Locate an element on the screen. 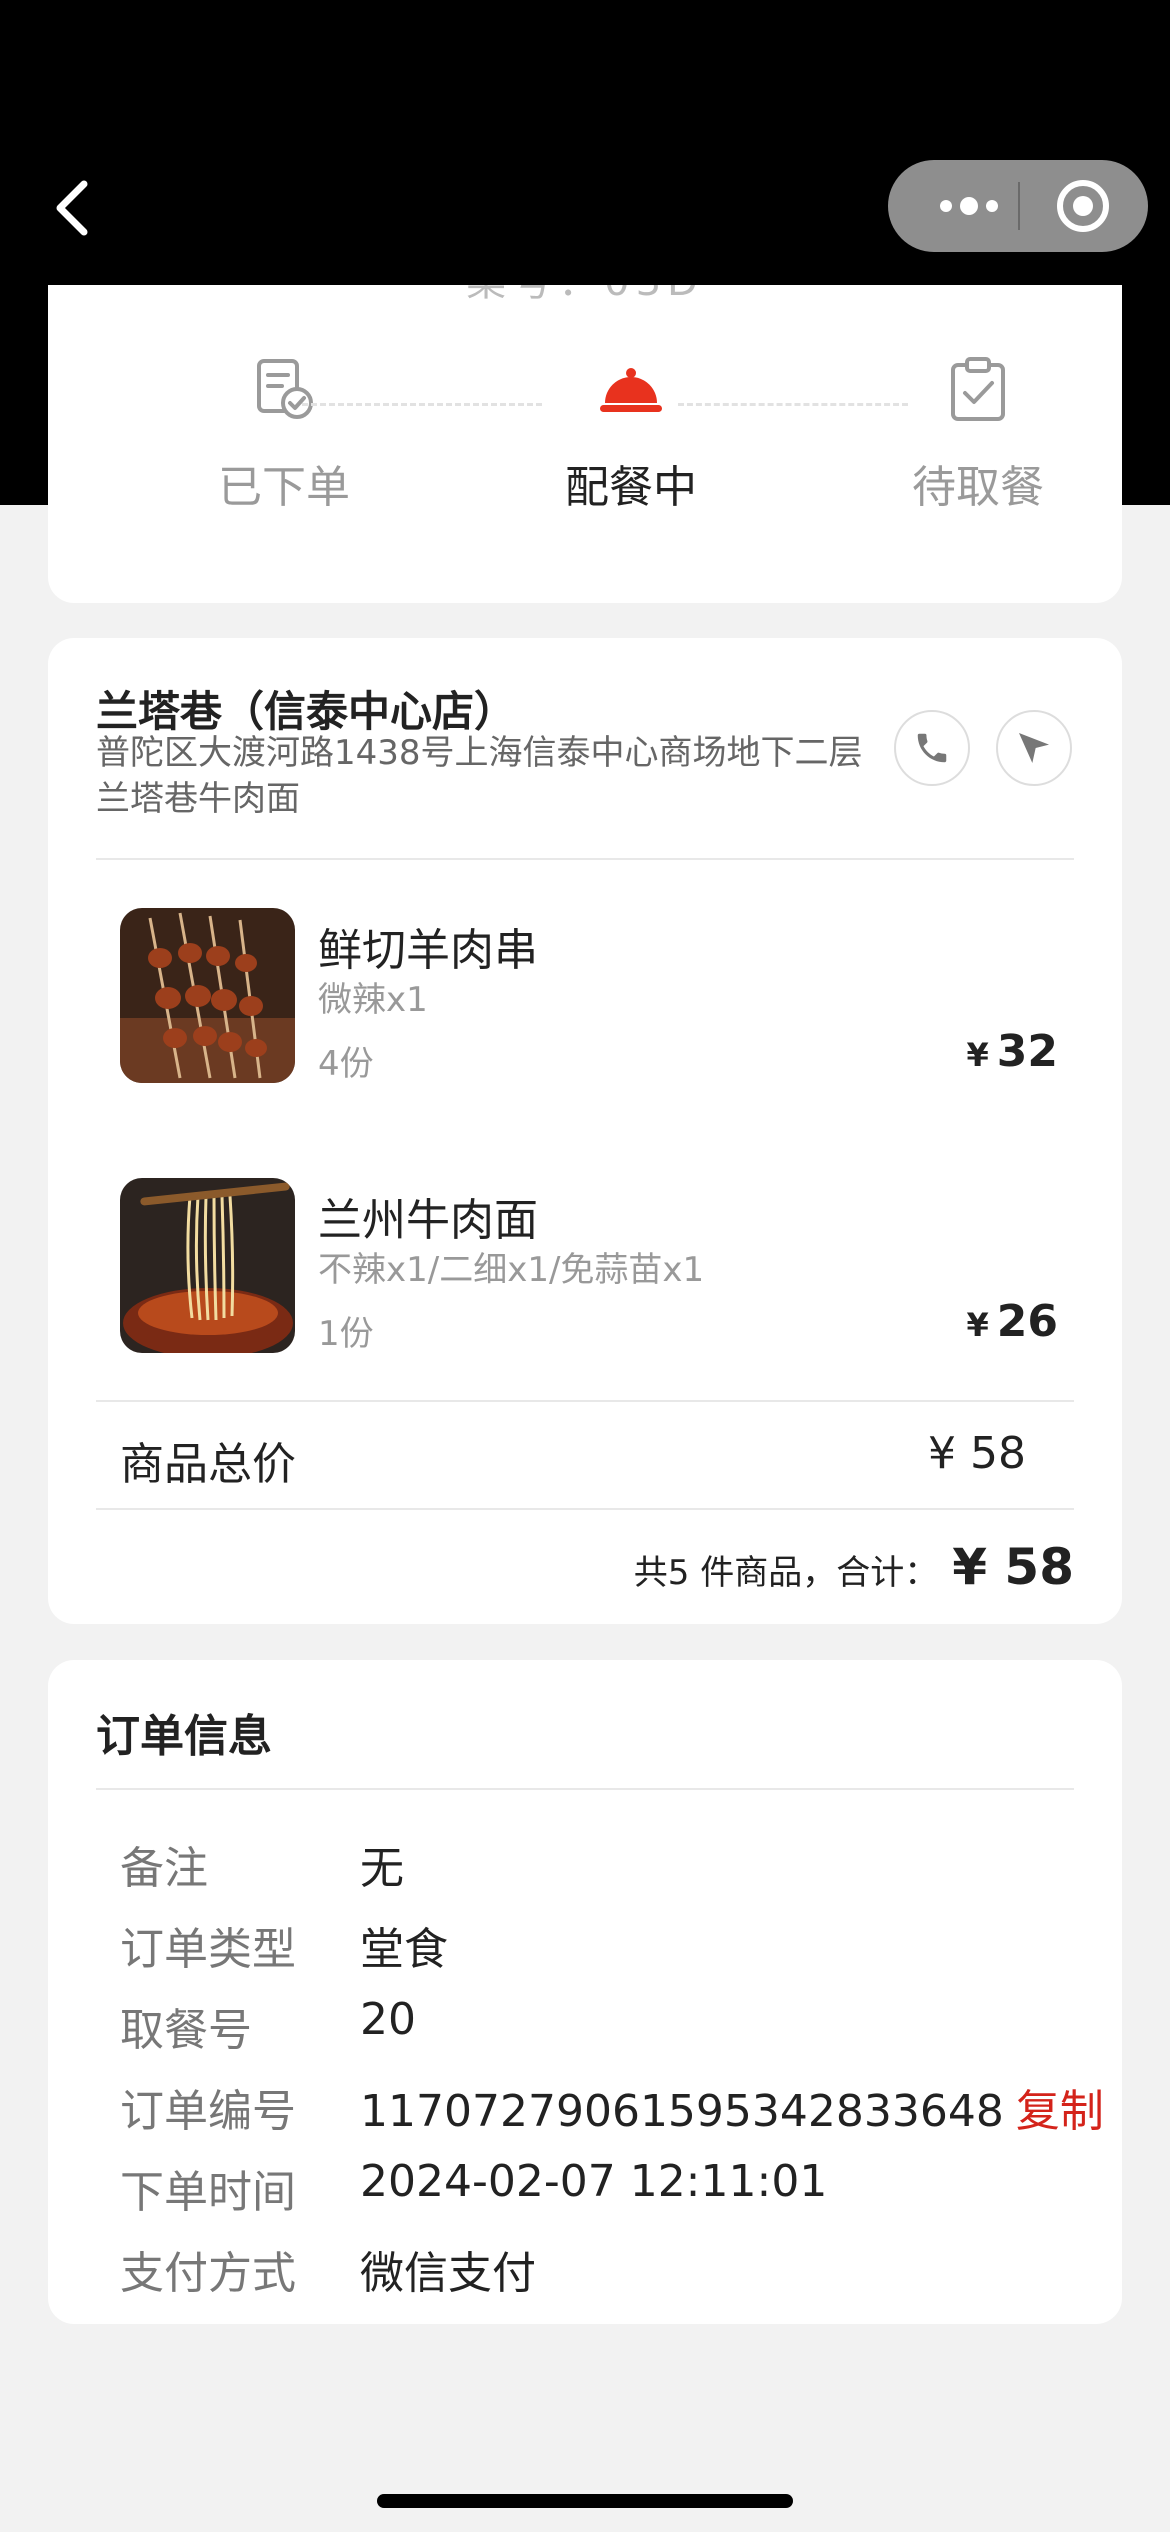  item-price: ¥26 is located at coordinates (1013, 1321).